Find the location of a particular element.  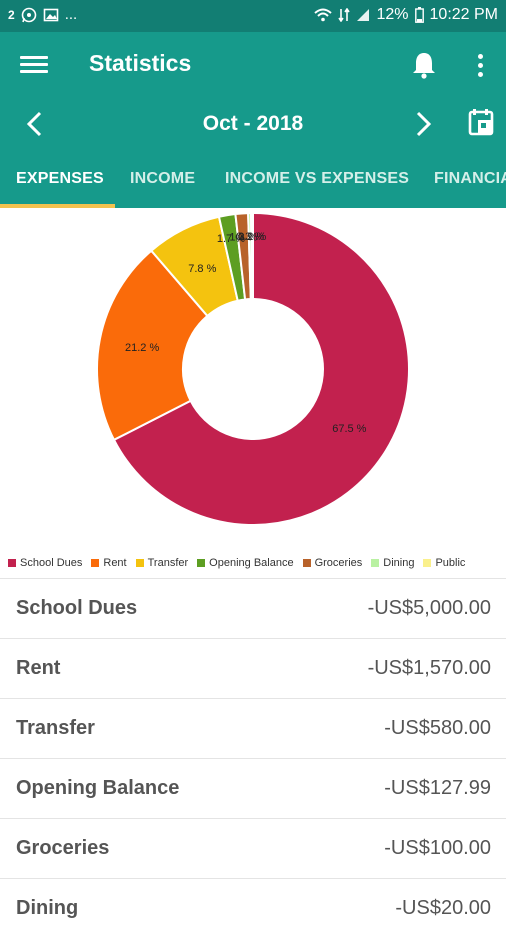

category-amount: -US$5,000.00 is located at coordinates (429, 608).